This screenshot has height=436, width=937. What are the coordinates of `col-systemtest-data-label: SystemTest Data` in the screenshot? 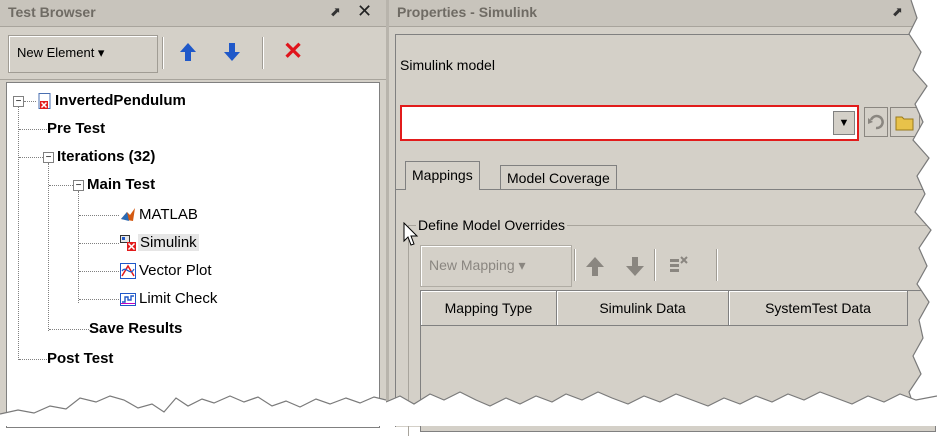 It's located at (818, 308).